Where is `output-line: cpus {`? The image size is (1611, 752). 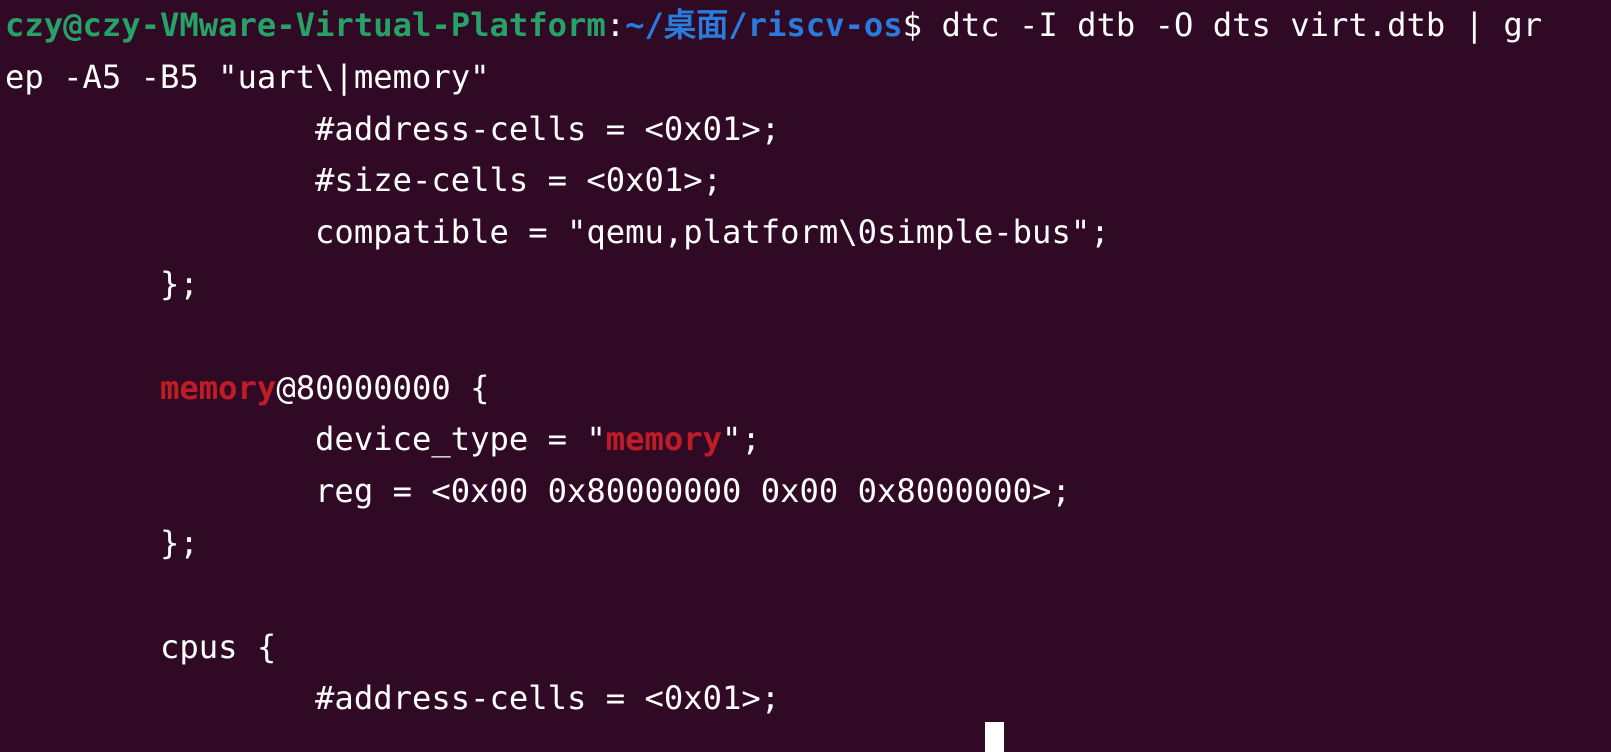
output-line: cpus { is located at coordinates (141, 646).